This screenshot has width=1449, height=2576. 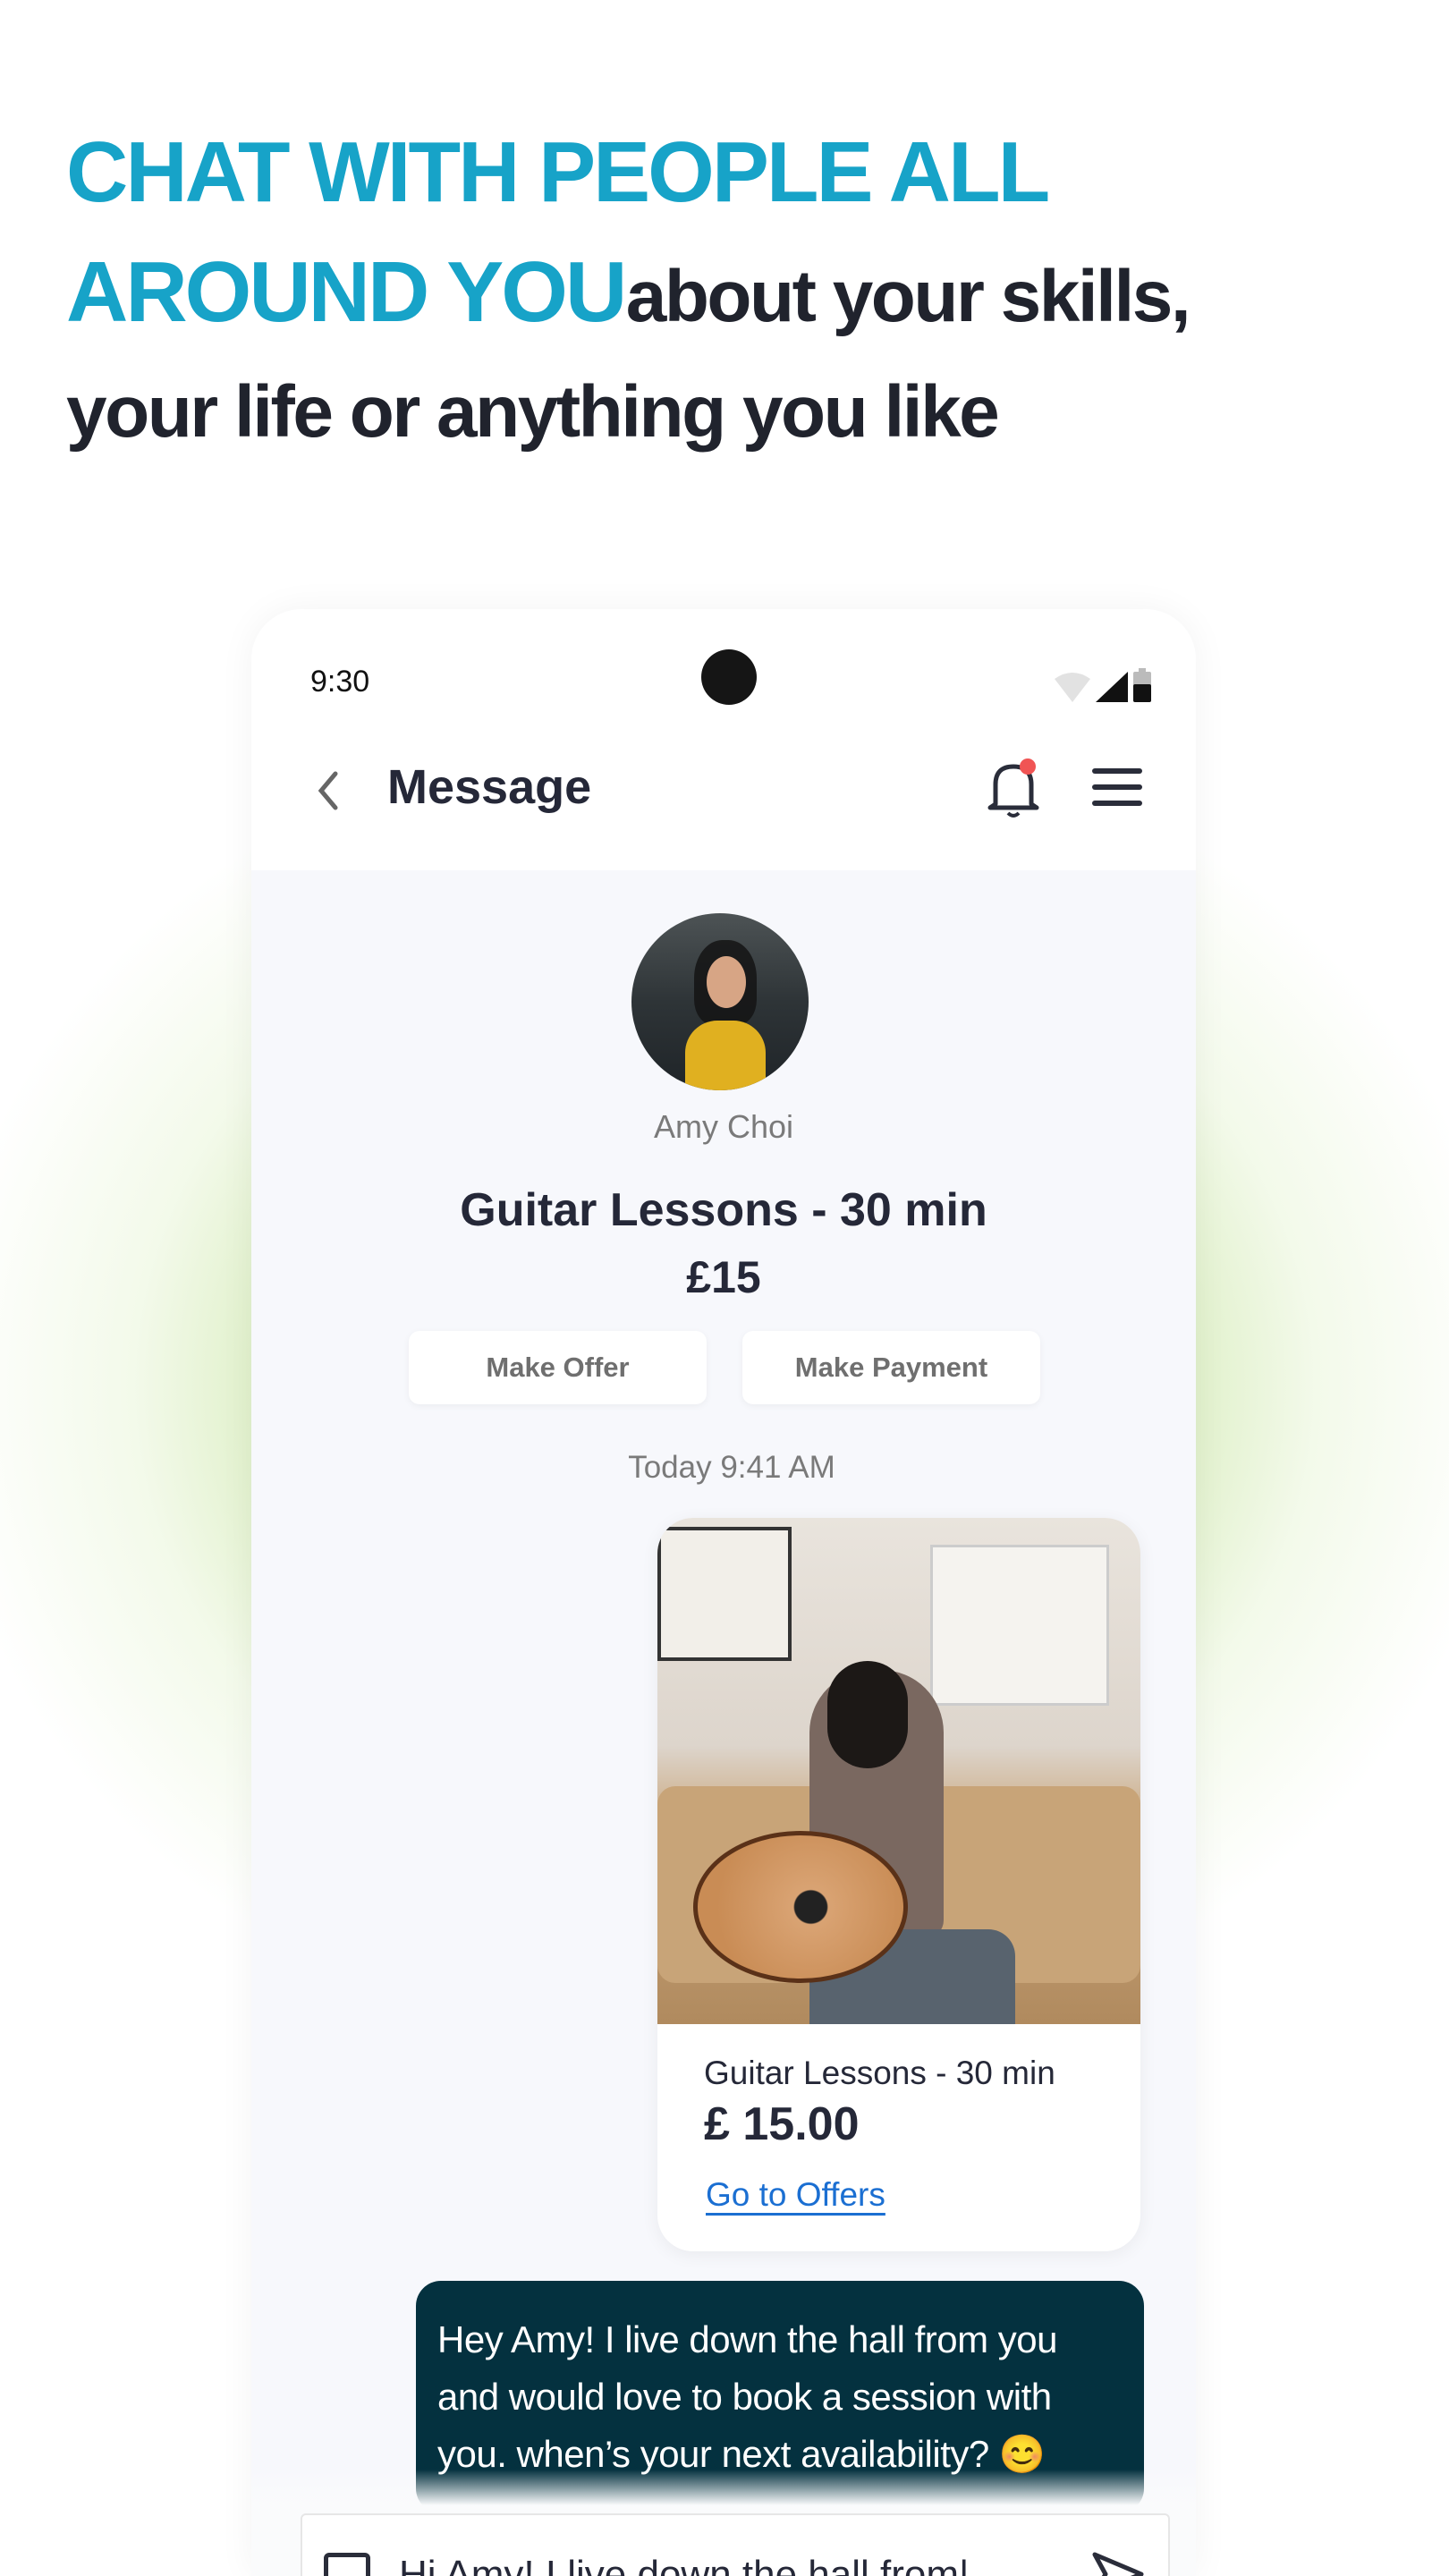 What do you see at coordinates (1013, 789) in the screenshot?
I see `bell-icon` at bounding box center [1013, 789].